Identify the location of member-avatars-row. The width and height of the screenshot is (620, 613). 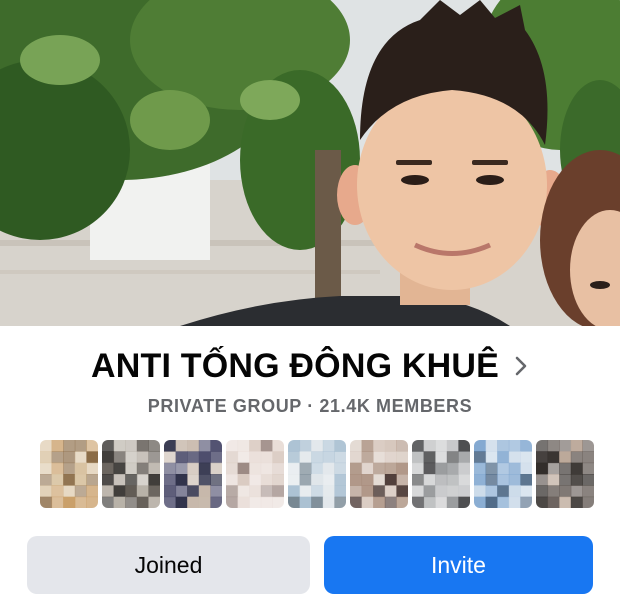
(312, 475).